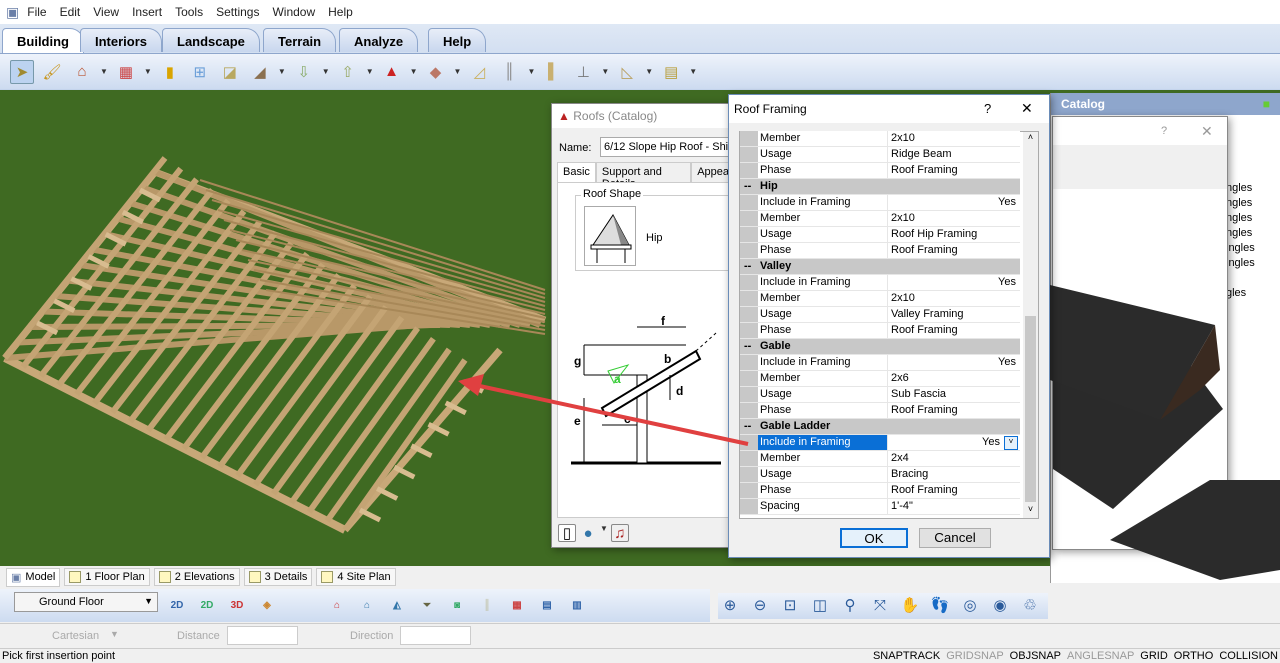 The image size is (1280, 663). Describe the element at coordinates (880, 155) in the screenshot. I see `property-row: Usage Ridge Beam` at that location.